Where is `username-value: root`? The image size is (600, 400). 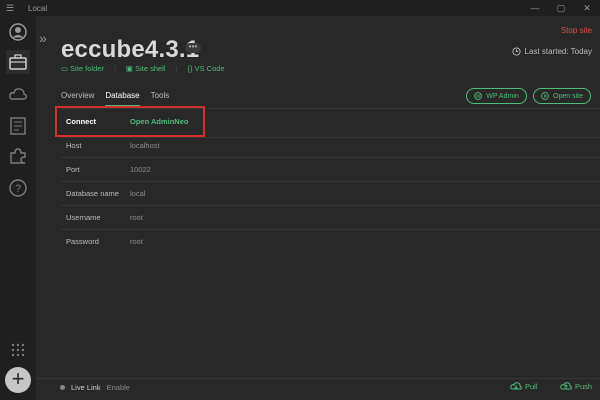
username-value: root is located at coordinates (136, 217).